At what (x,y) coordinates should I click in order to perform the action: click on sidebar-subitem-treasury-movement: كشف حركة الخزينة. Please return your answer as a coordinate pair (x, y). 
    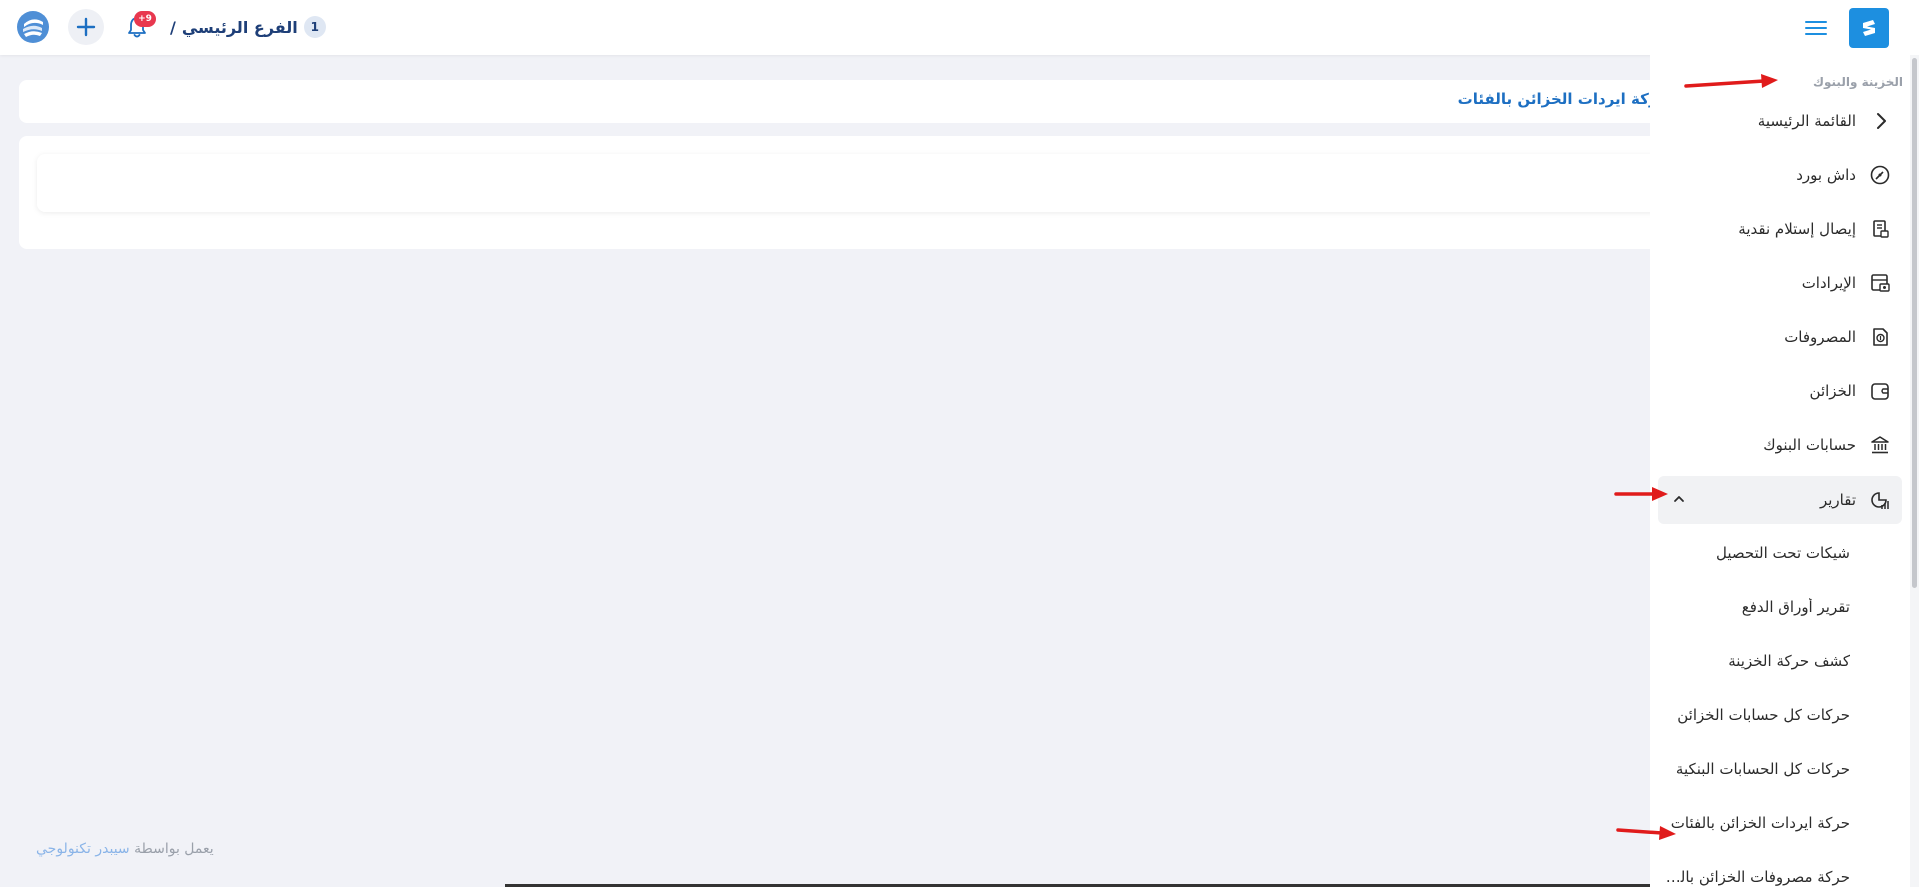
    Looking at the image, I should click on (1755, 661).